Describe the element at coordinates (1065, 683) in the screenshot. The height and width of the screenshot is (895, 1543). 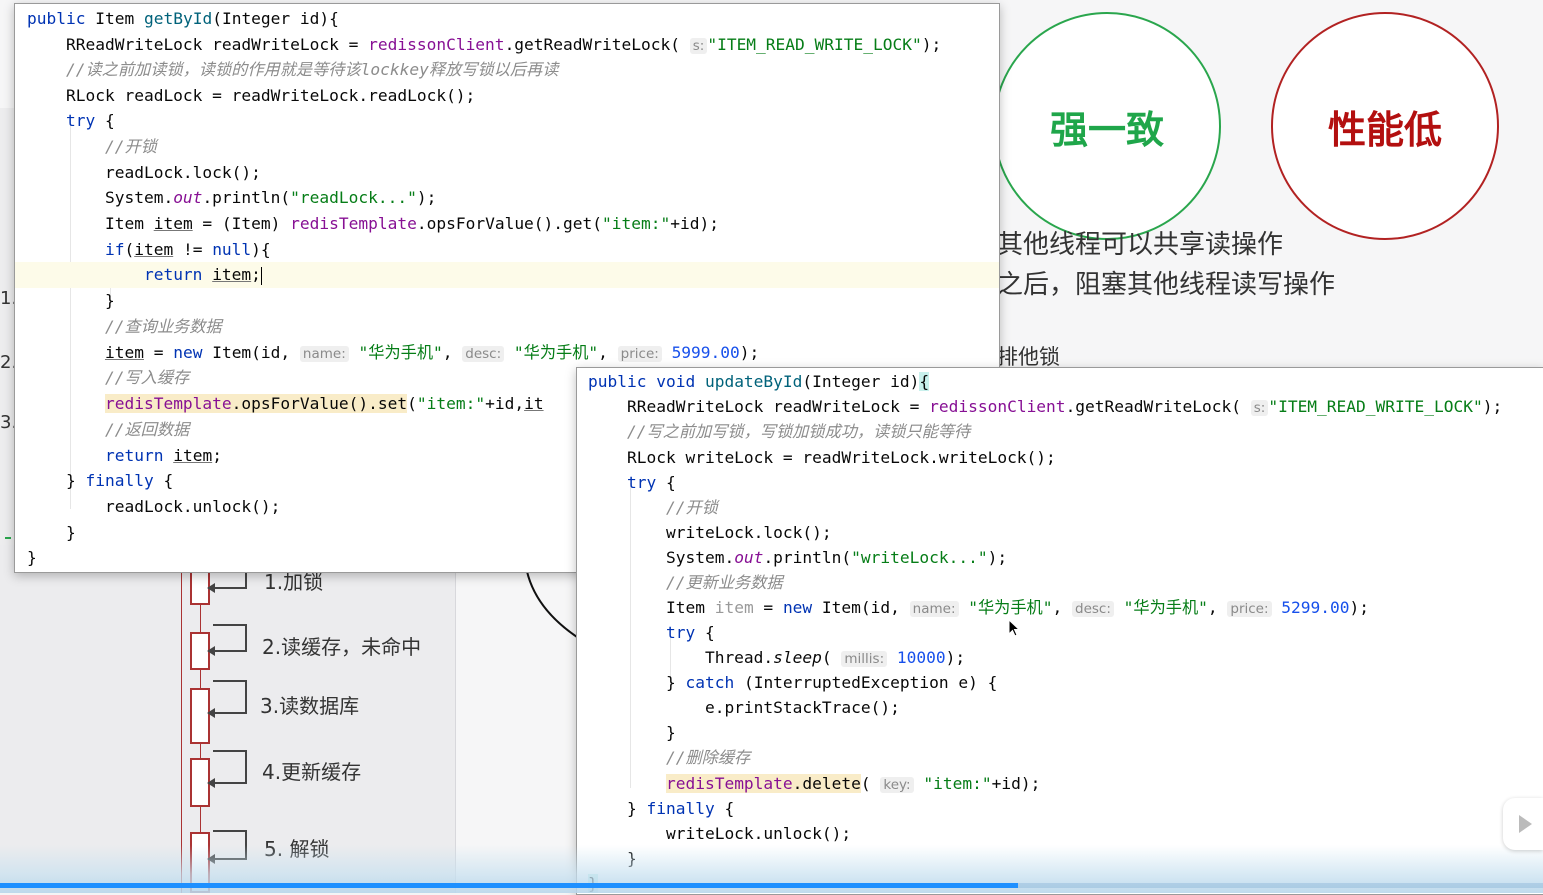
I see `code-line: } catch (InterruptedException e) {` at that location.